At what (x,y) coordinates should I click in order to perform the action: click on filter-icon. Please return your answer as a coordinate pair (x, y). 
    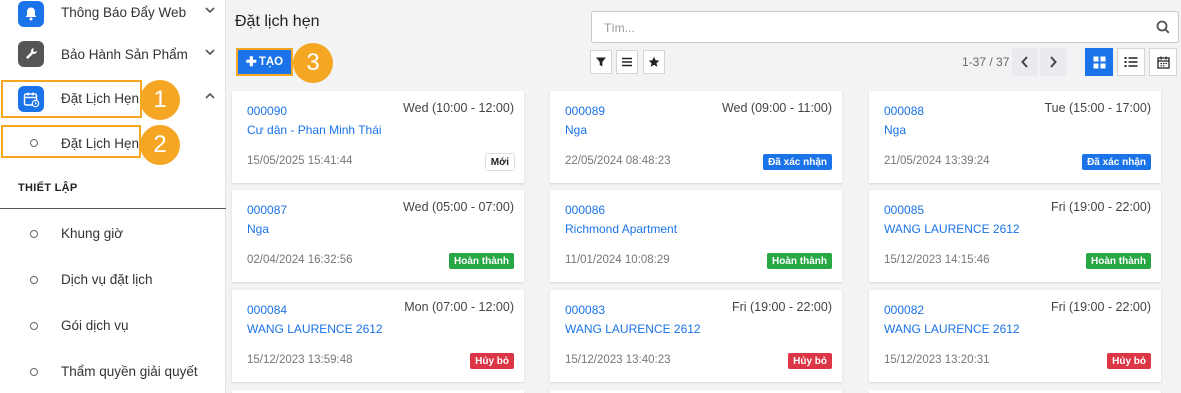
    Looking at the image, I should click on (601, 62).